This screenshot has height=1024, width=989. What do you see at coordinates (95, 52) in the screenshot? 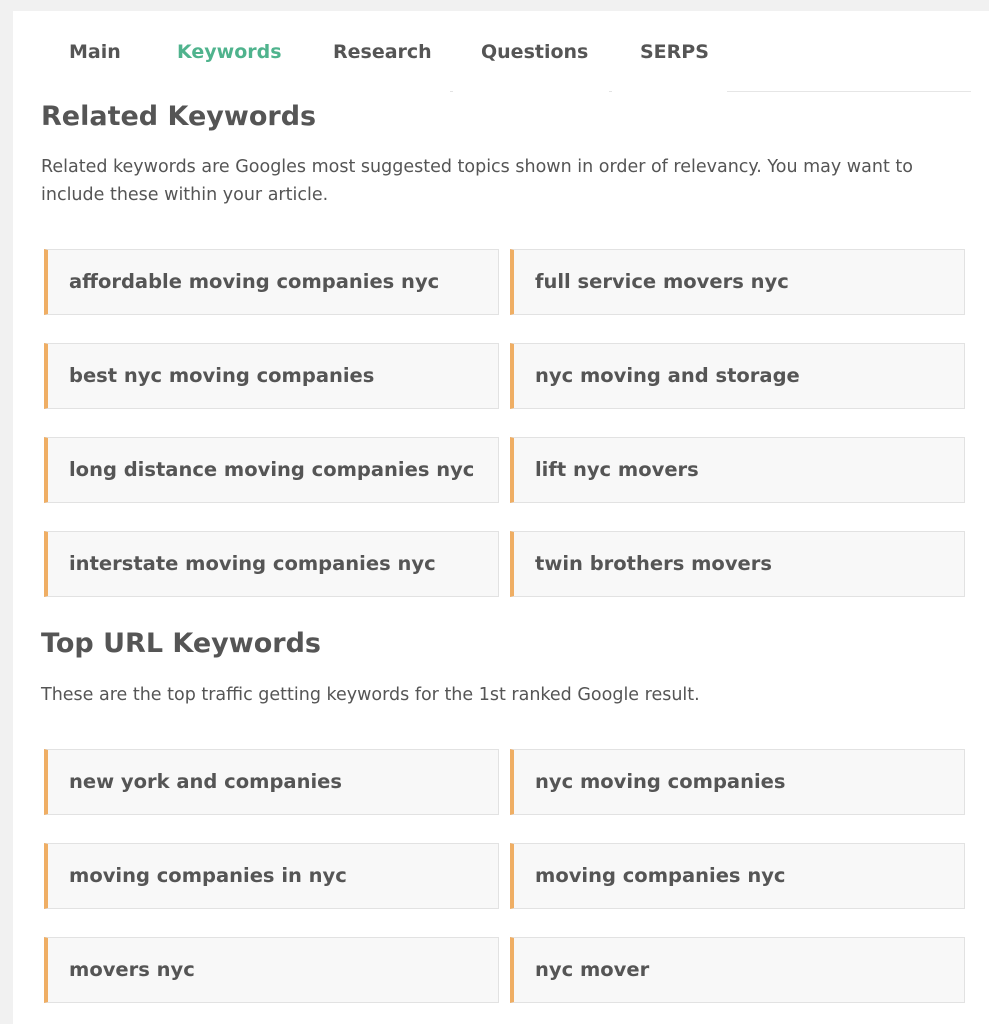
I see `tab-main: Main` at bounding box center [95, 52].